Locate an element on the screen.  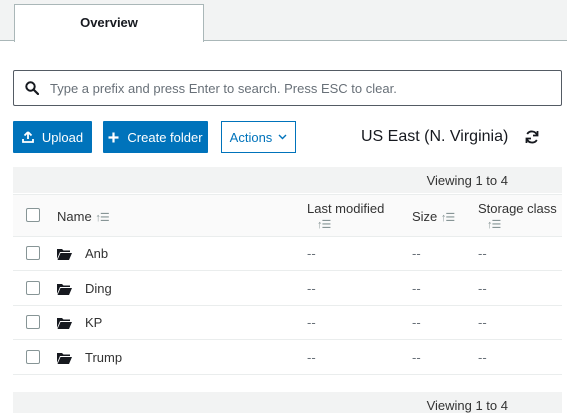
plus-icon is located at coordinates (113, 137).